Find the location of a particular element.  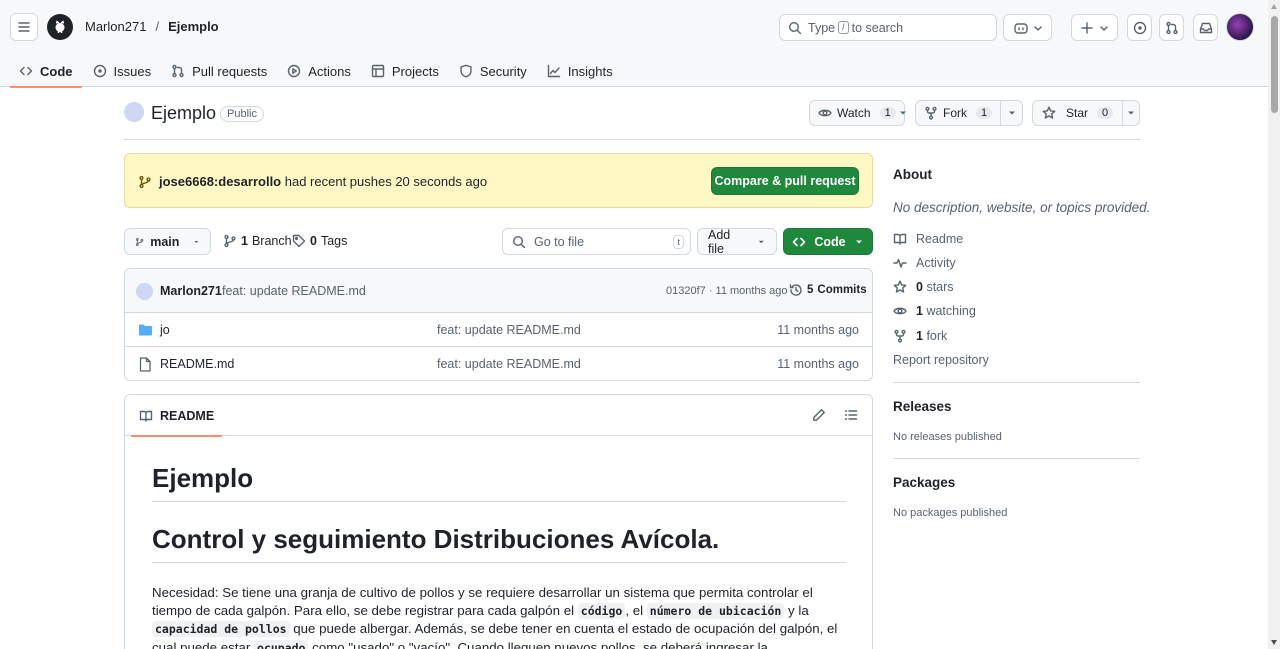

repo-name: Ejemplo is located at coordinates (183, 113).